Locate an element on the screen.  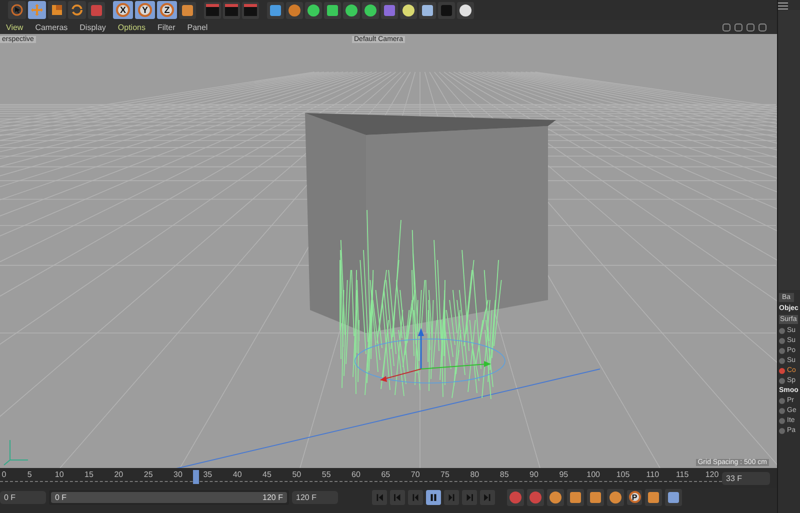
frame-number: 90 is located at coordinates (534, 474).